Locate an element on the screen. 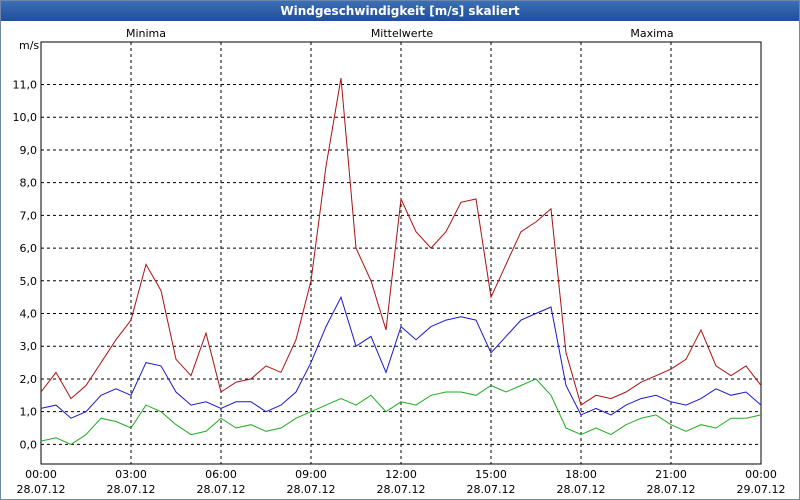  x-tick-time: 18:00 is located at coordinates (581, 474).